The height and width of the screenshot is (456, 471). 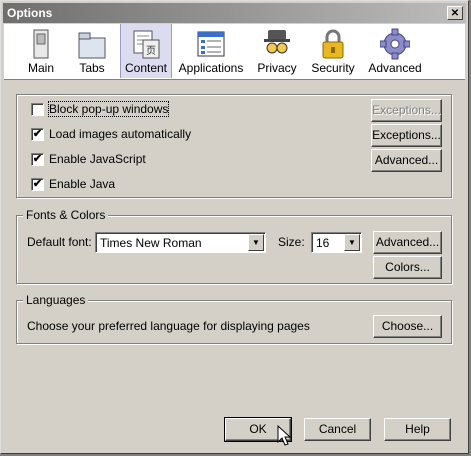 What do you see at coordinates (40, 68) in the screenshot?
I see `tab-main-label: Main` at bounding box center [40, 68].